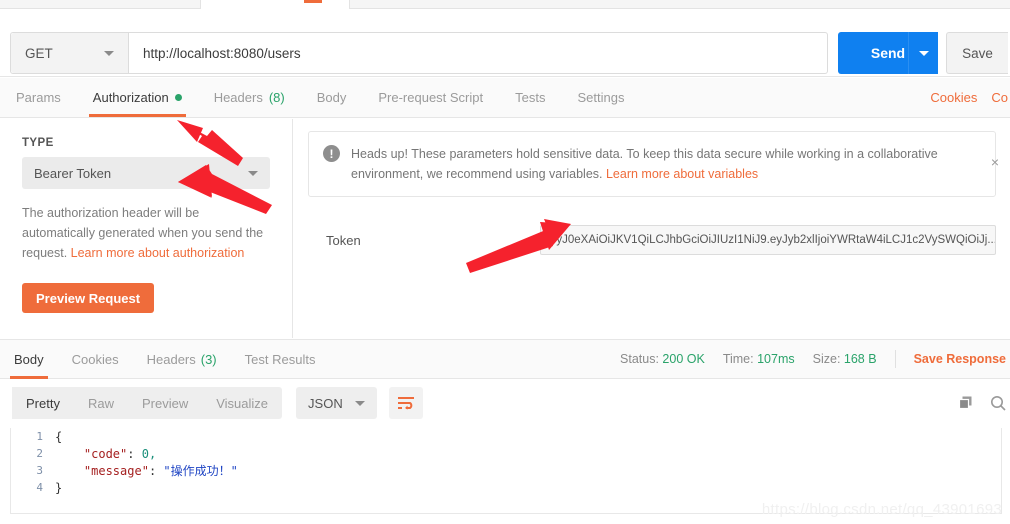  Describe the element at coordinates (178, 97) in the screenshot. I see `auth-active-dot-icon` at that location.